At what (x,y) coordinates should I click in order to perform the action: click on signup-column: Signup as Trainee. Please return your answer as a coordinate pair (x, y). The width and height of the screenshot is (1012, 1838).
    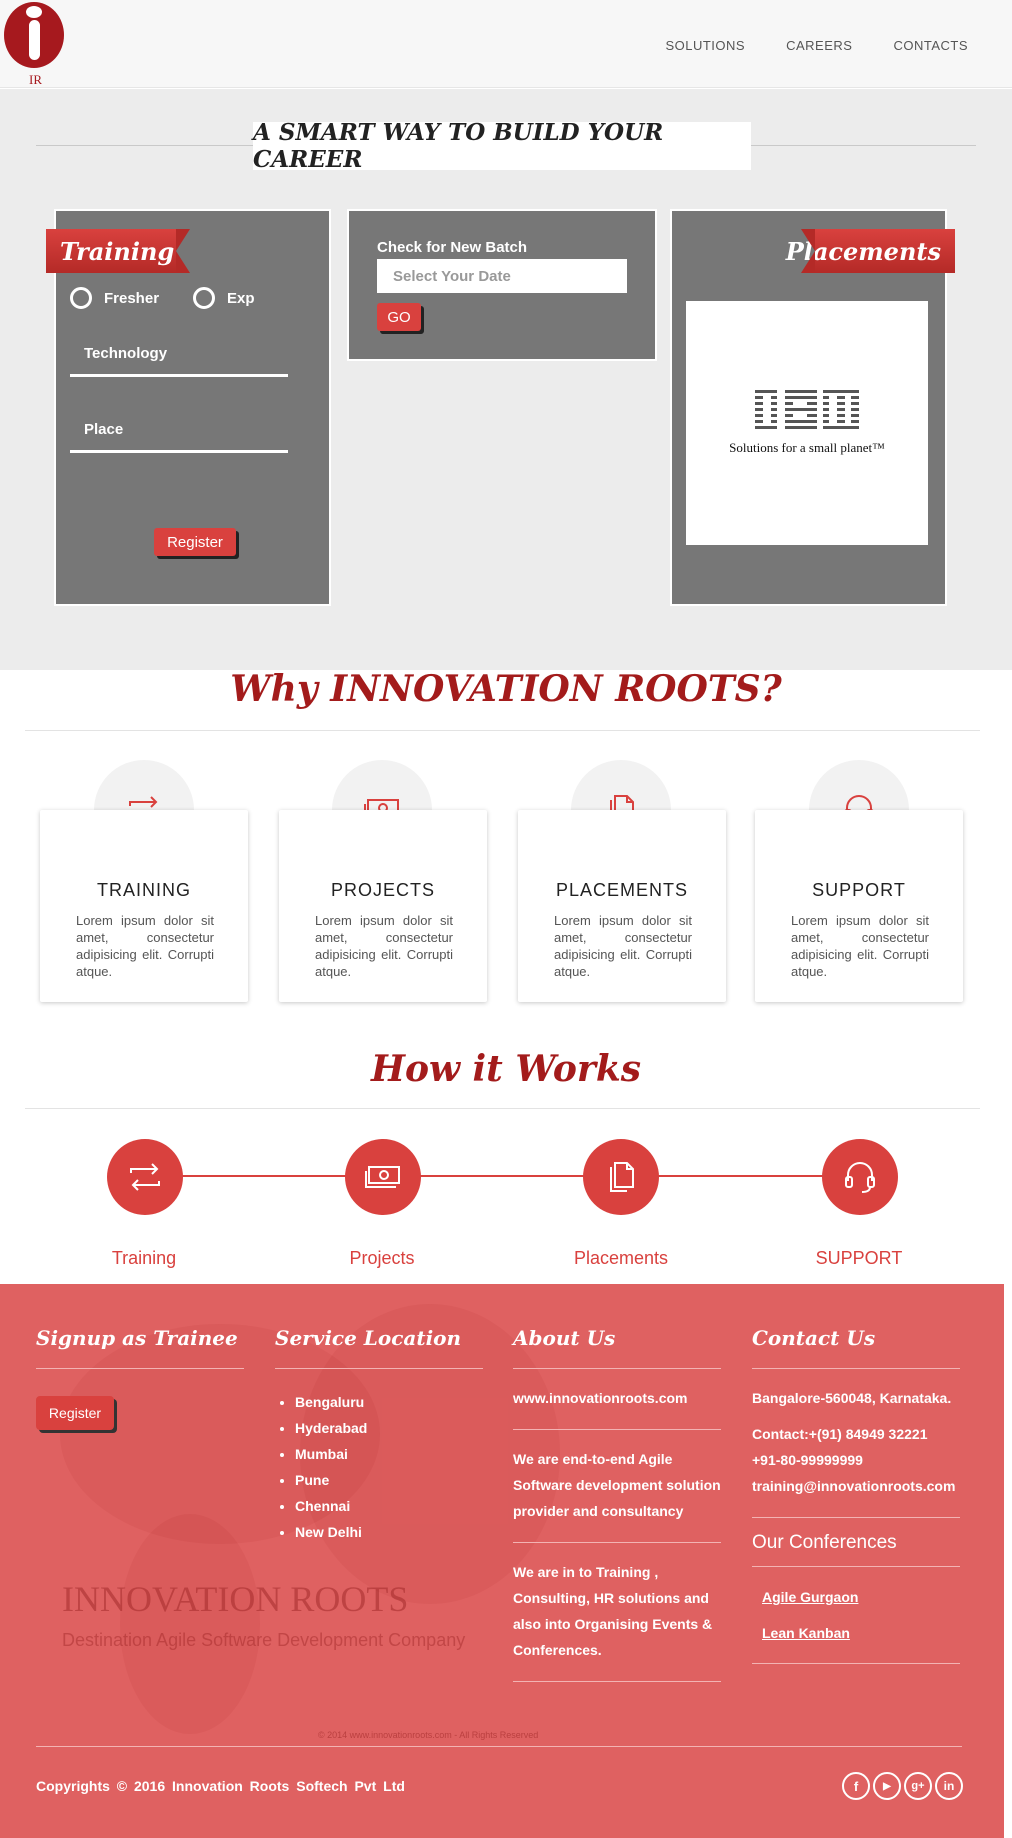
    Looking at the image, I should click on (140, 1347).